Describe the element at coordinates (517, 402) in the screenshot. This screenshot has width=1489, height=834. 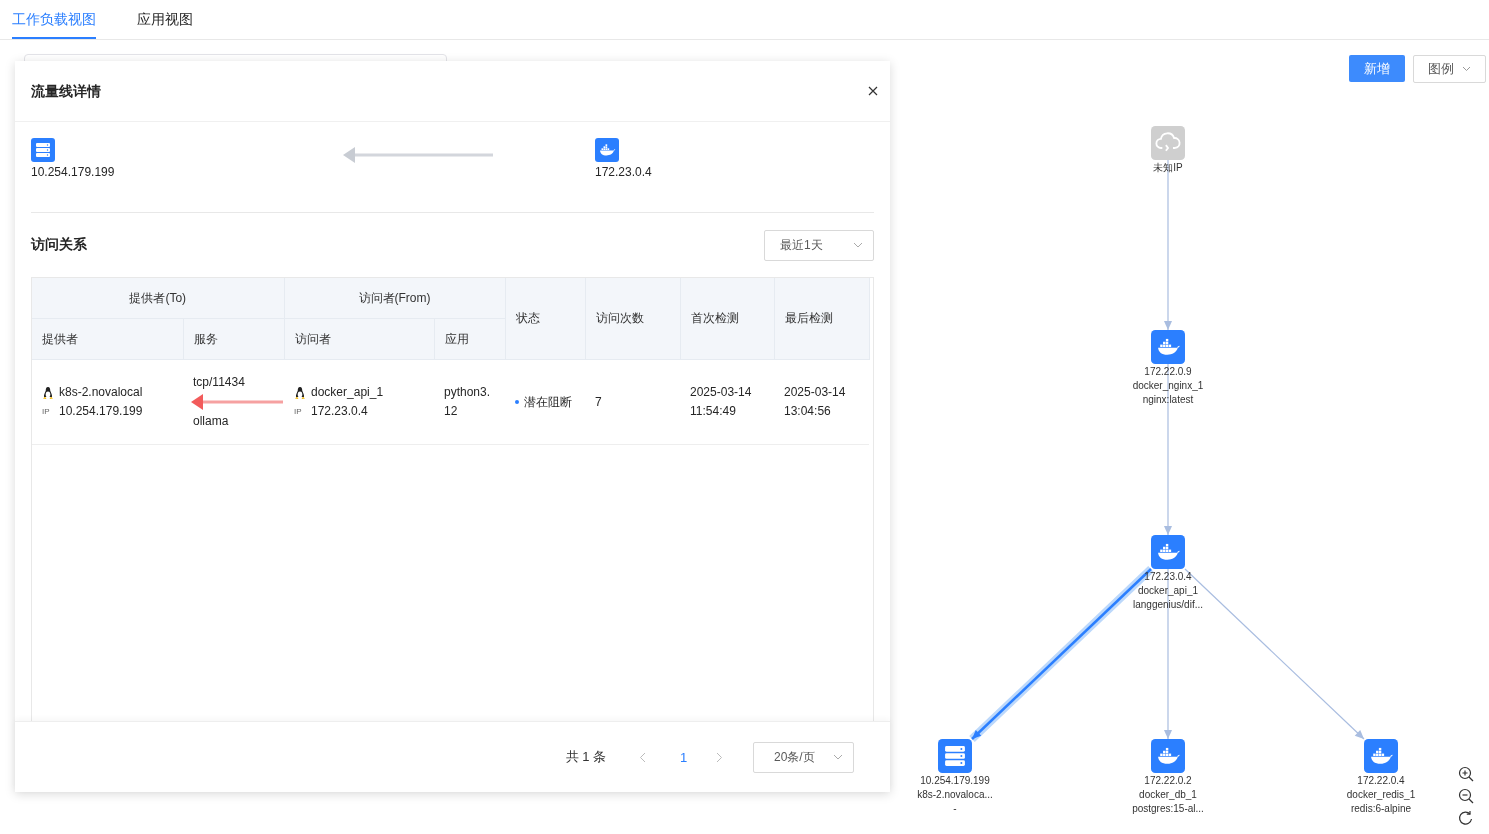
I see `status-dot` at that location.